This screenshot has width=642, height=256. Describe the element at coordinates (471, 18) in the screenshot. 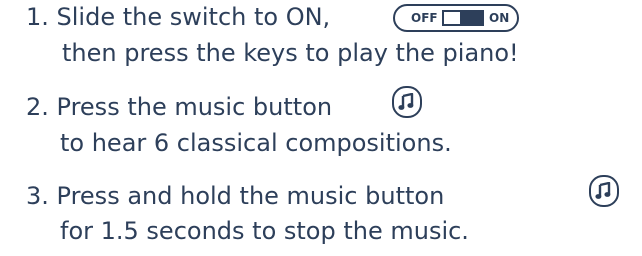

I see `switch-knob` at that location.